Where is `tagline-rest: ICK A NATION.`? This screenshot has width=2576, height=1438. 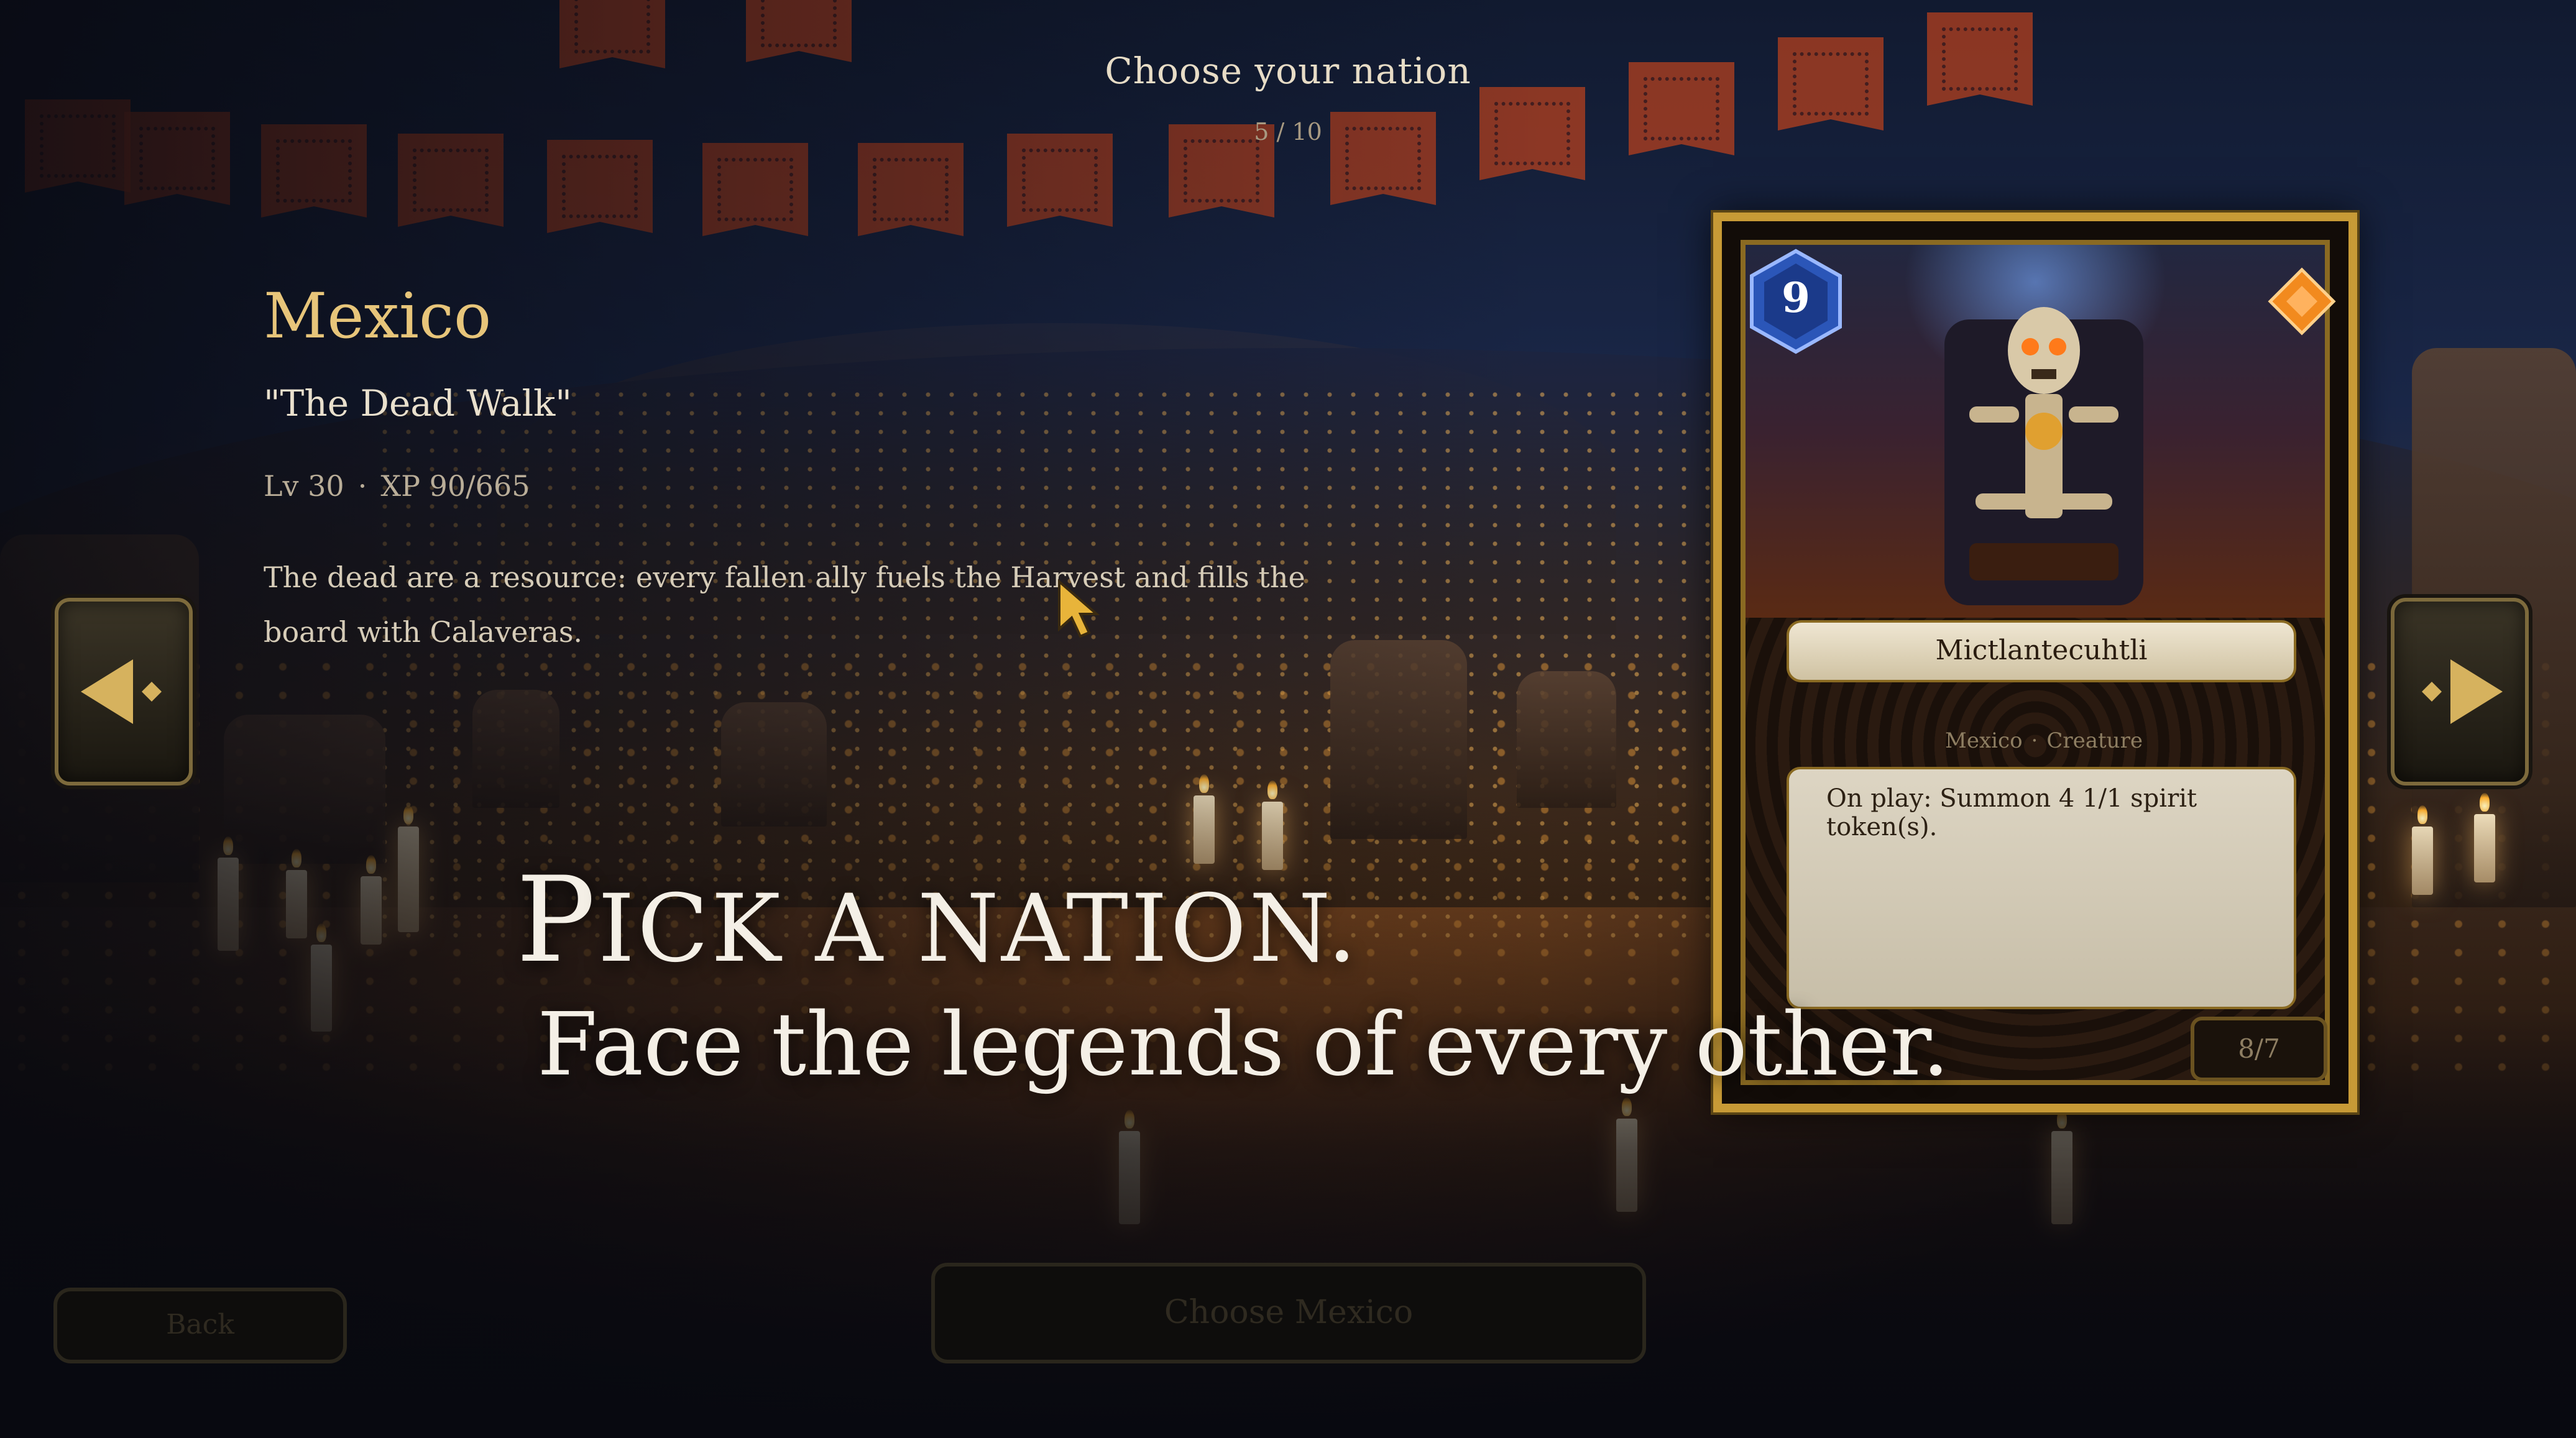 tagline-rest: ICK A NATION. is located at coordinates (978, 929).